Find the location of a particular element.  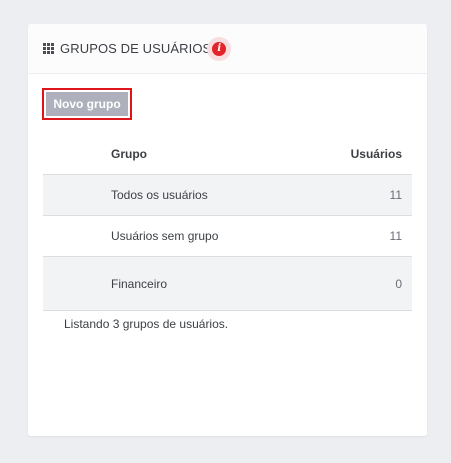

panel-header: GRUPOS DE USUÁRIOS i is located at coordinates (227, 49).